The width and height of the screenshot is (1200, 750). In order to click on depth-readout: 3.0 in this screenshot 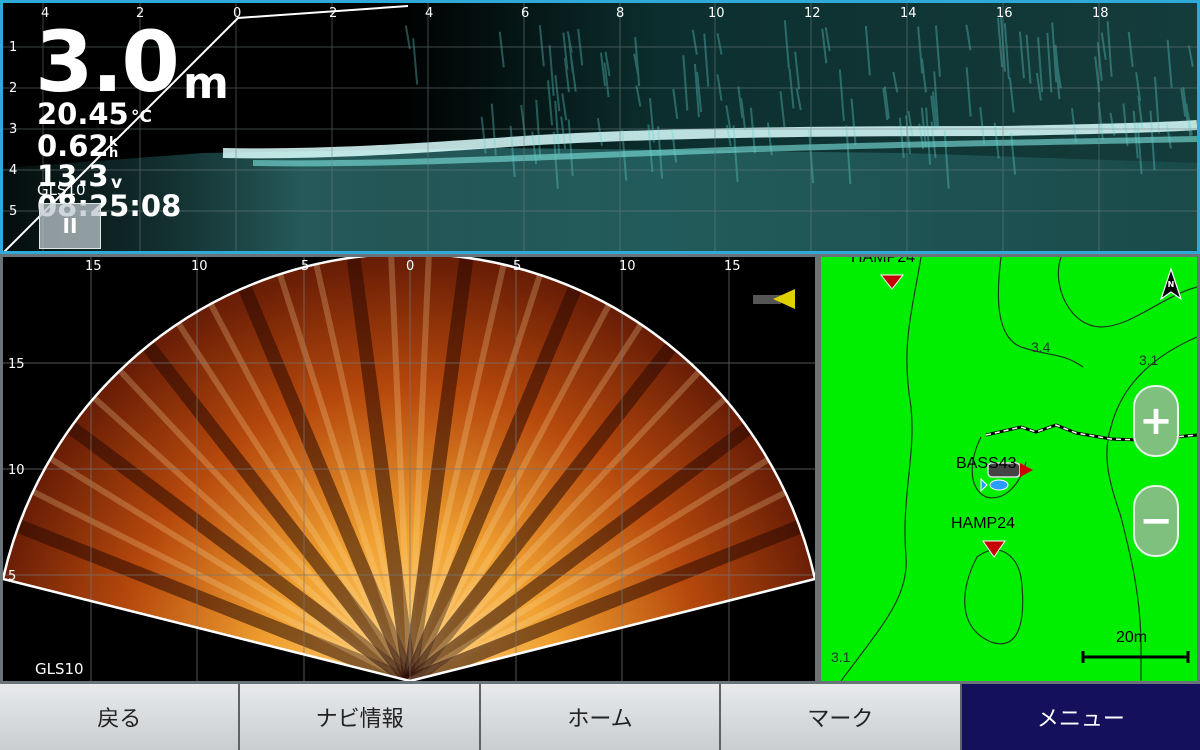, I will do `click(106, 62)`.